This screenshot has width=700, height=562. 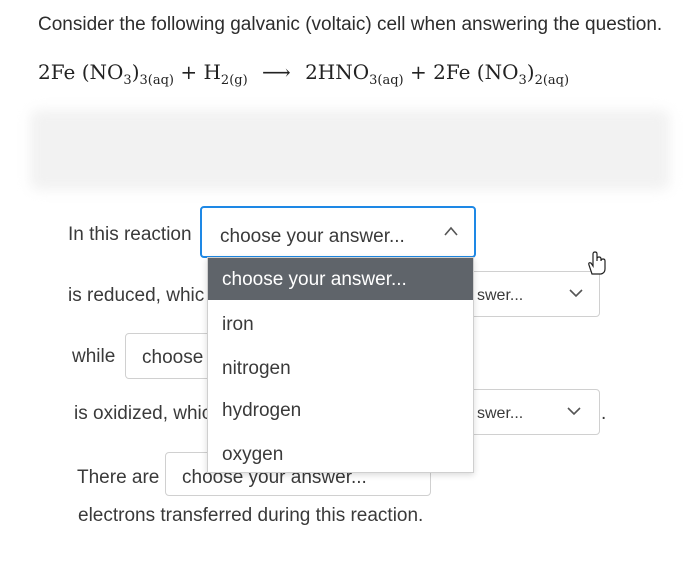 I want to click on eq-reactant-1: 2Fe (NO, so click(x=81, y=72).